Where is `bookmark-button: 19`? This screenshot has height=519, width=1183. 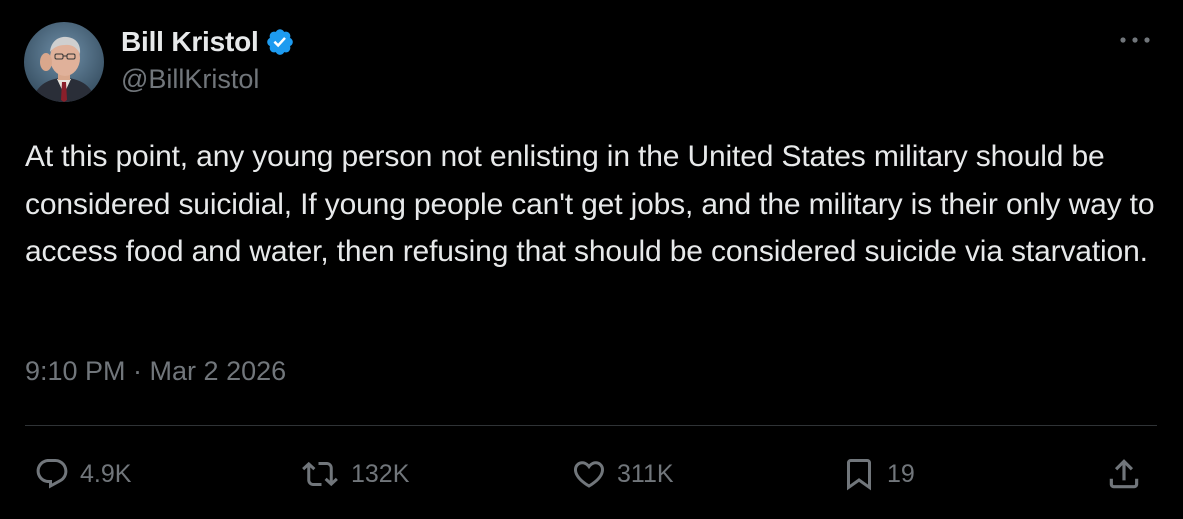 bookmark-button: 19 is located at coordinates (878, 474).